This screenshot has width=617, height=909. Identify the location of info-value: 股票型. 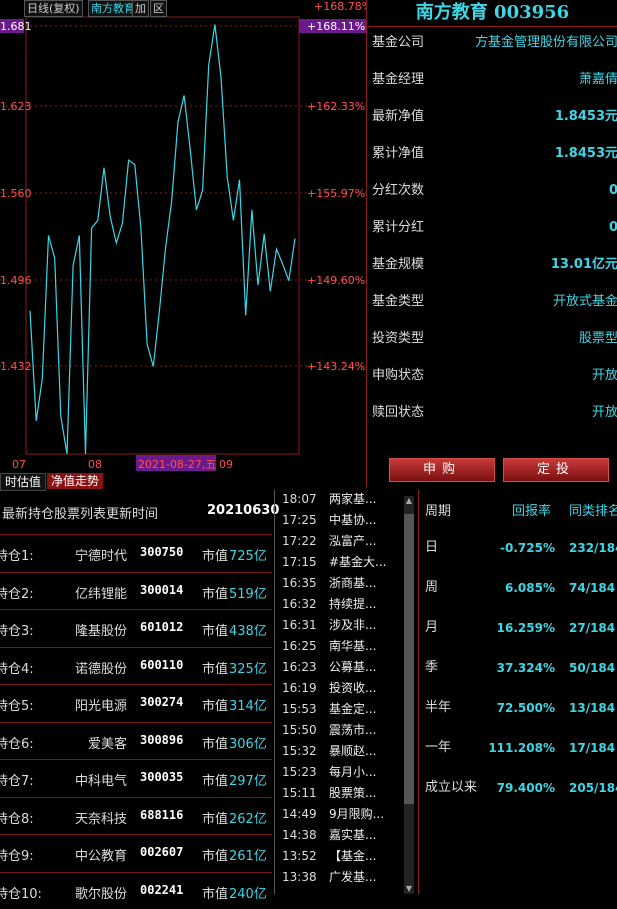
(597, 338).